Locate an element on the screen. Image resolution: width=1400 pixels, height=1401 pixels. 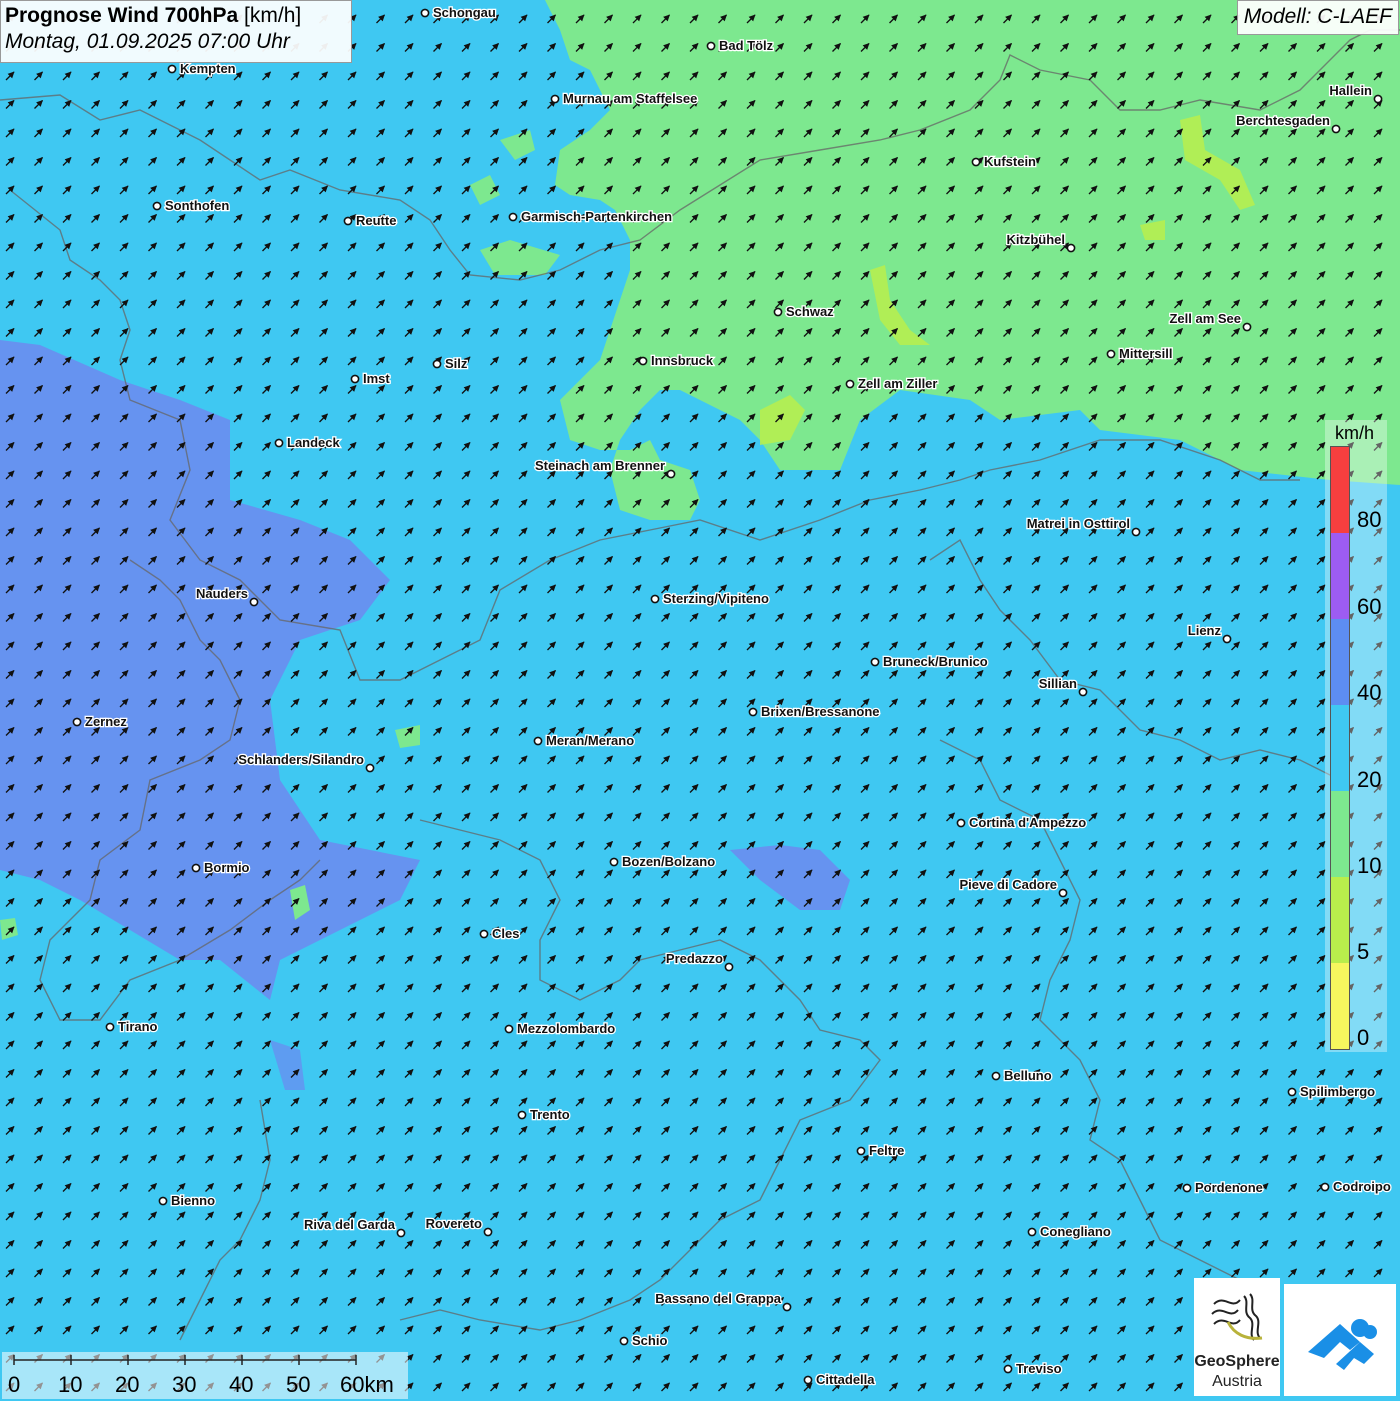
city-label: Berchtesgaden is located at coordinates (1283, 120).